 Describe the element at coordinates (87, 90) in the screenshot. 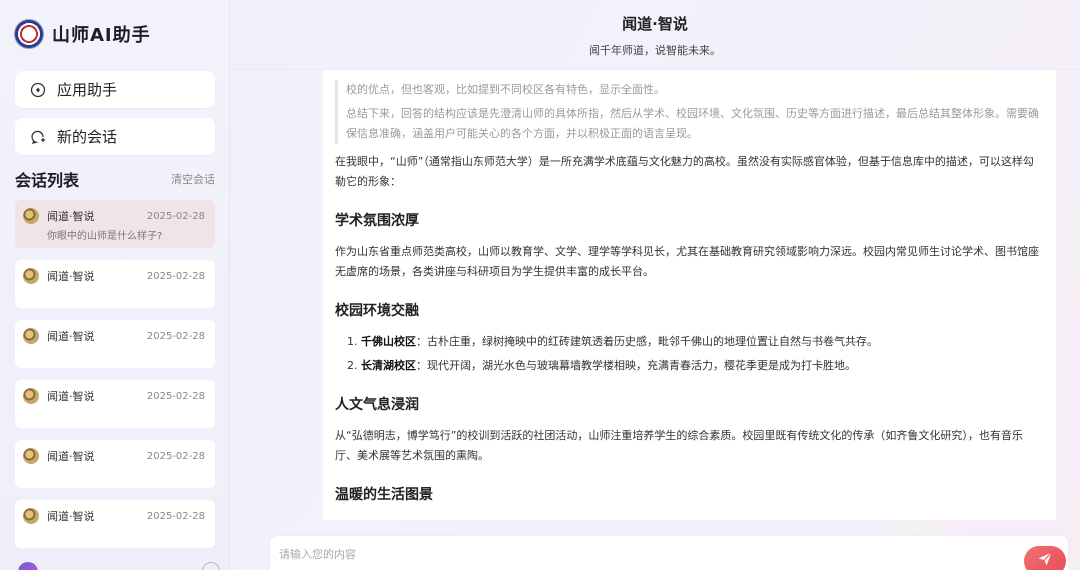

I see `assistant-label: 应用助手` at that location.